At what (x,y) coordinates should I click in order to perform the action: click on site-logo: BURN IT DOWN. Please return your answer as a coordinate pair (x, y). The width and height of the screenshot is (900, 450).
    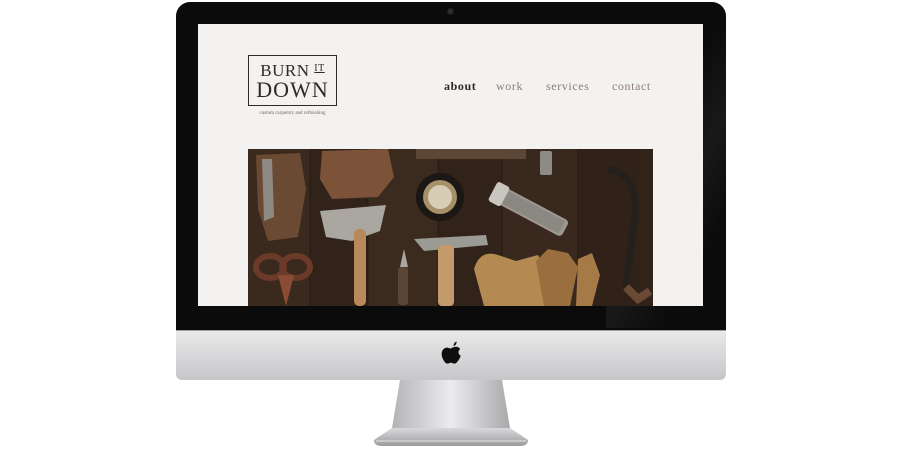
    Looking at the image, I should click on (292, 80).